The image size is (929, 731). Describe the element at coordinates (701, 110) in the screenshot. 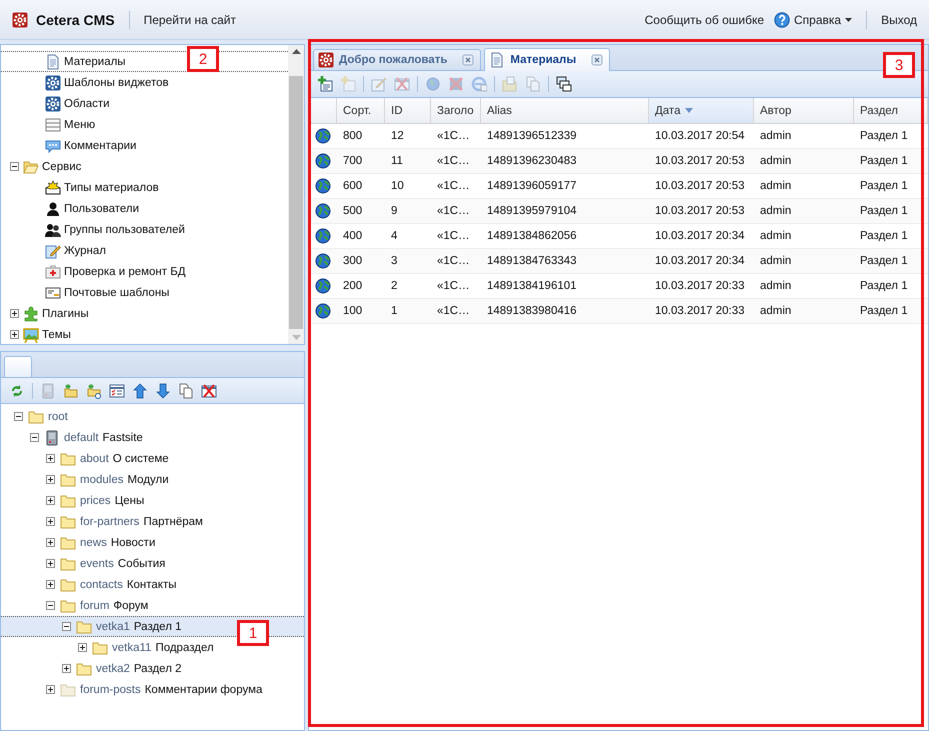

I see `column-header: Дата` at that location.